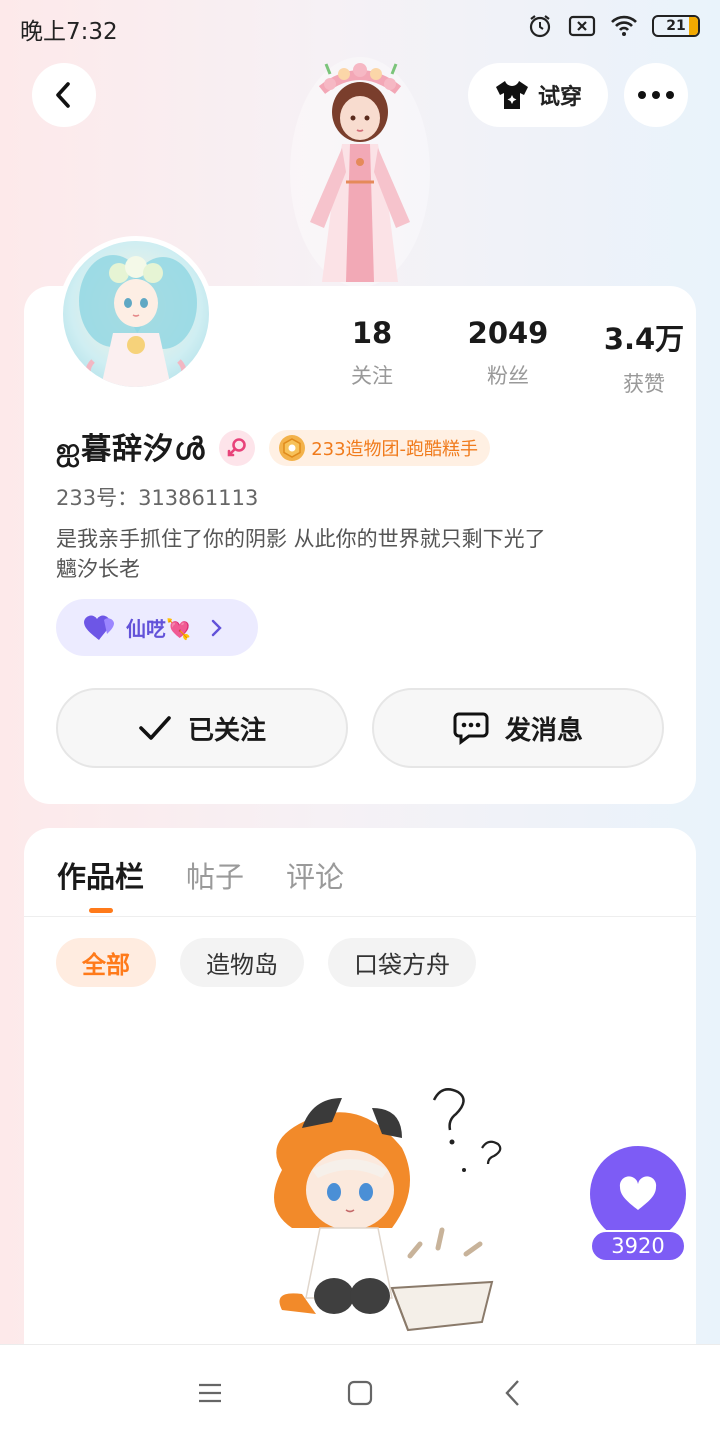 Image resolution: width=720 pixels, height=1440 pixels. I want to click on action-buttons: 已关注 发消息, so click(360, 728).